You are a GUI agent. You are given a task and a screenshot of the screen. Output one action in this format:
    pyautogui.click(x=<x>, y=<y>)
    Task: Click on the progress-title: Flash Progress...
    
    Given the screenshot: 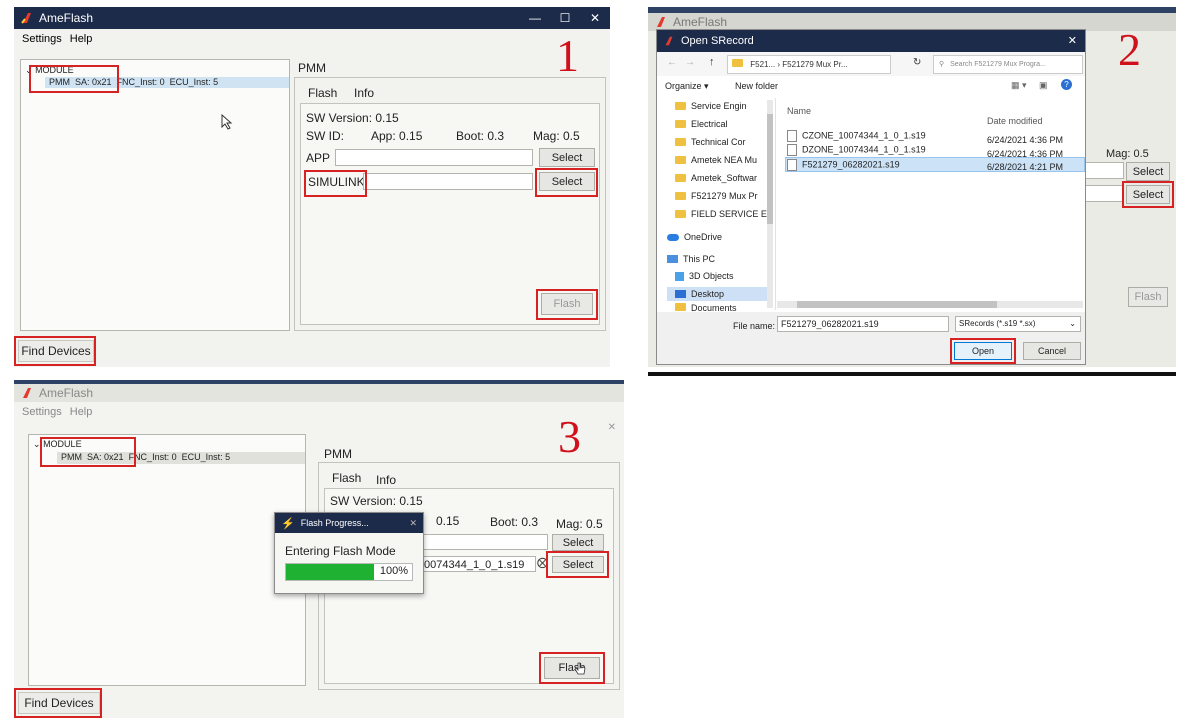 What is the action you would take?
    pyautogui.click(x=334, y=523)
    